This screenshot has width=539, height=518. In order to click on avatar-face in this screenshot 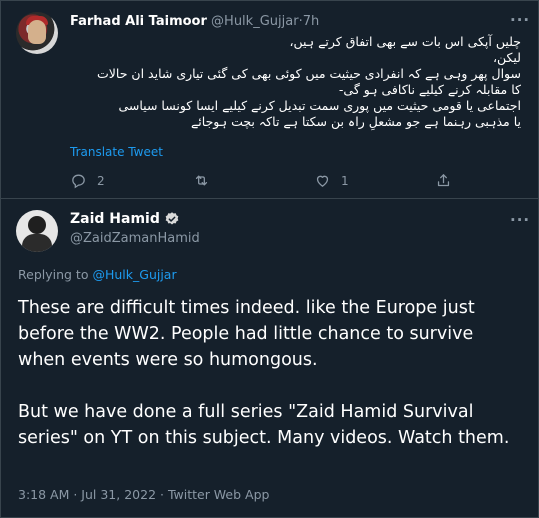, I will do `click(37, 32)`.